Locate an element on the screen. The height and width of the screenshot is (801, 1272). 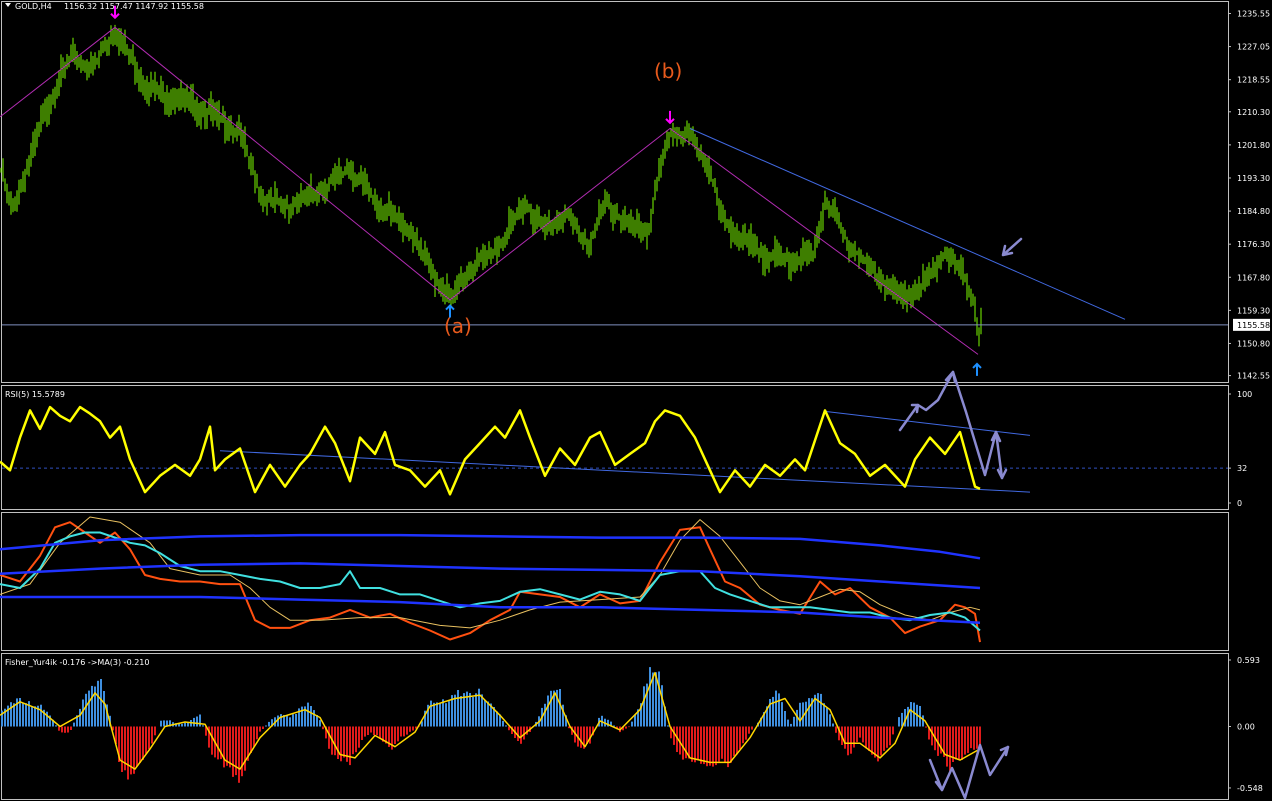
price-tick-label: 1150.80 is located at coordinates (1253, 343).